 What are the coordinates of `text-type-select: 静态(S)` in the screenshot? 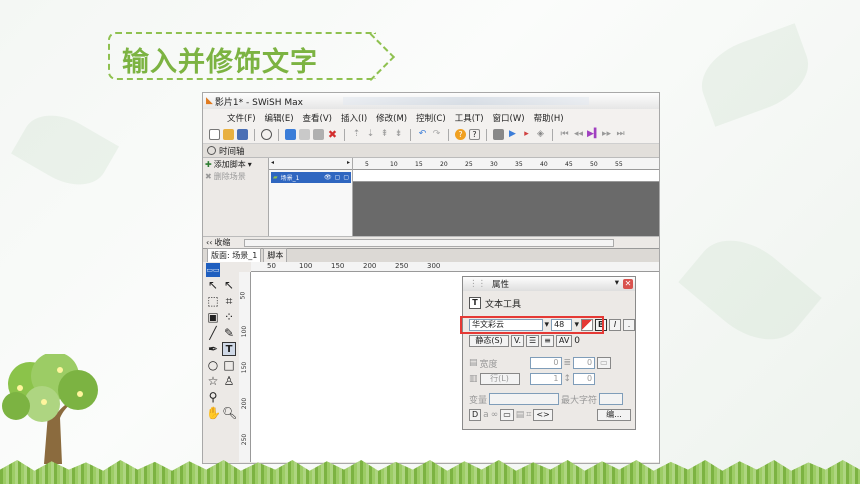 It's located at (489, 341).